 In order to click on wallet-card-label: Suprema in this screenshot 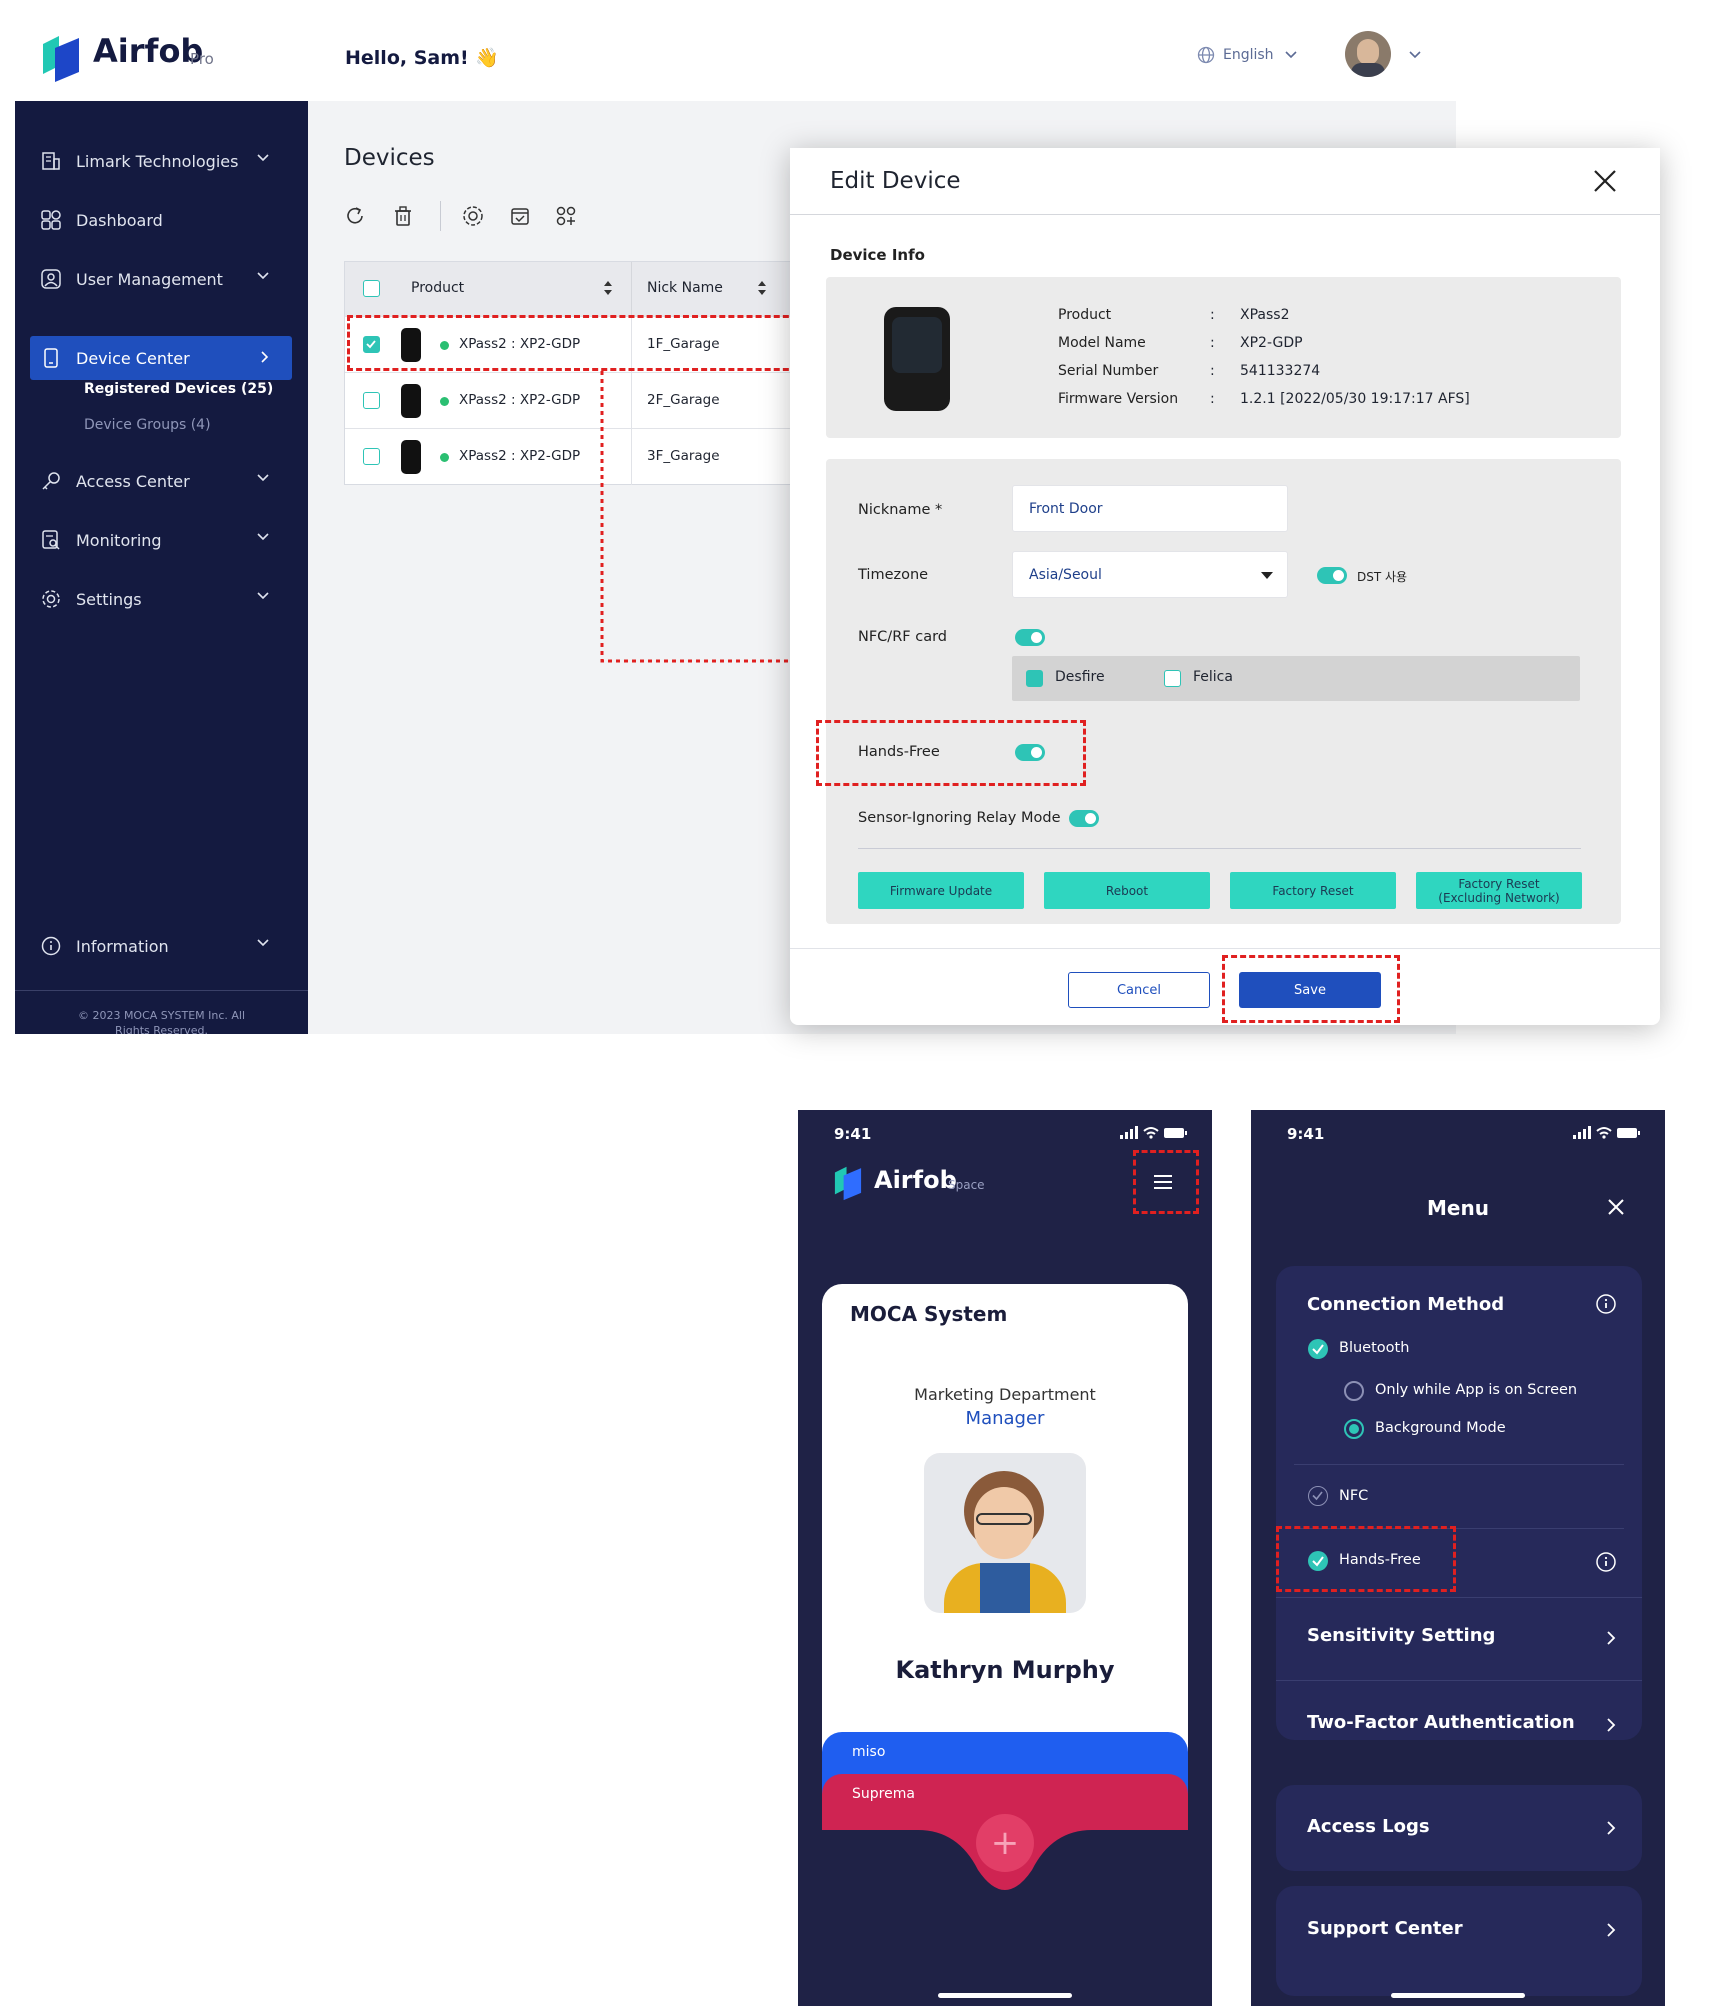, I will do `click(883, 1794)`.